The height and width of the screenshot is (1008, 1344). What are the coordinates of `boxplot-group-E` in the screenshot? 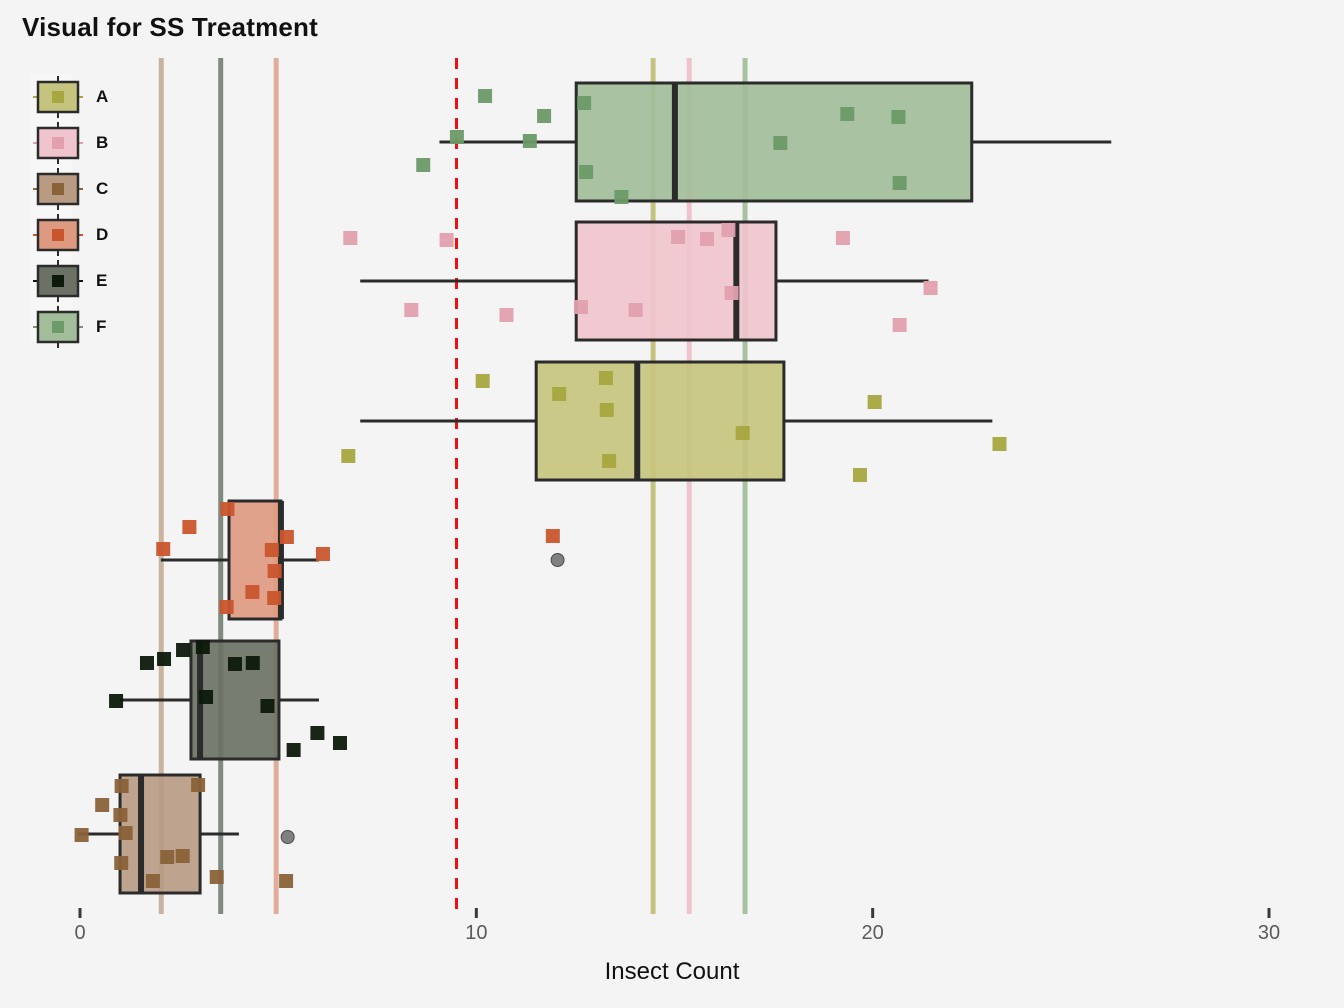 It's located at (228, 700).